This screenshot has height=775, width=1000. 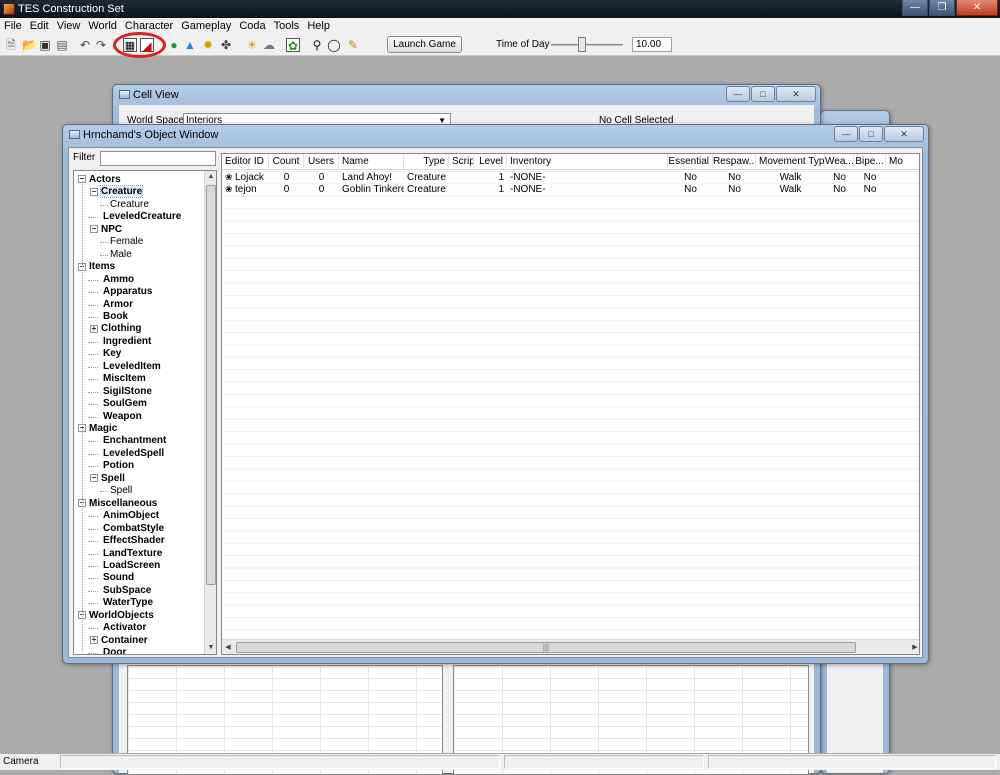 What do you see at coordinates (652, 44) in the screenshot?
I see `time-of-day-value: 10.00` at bounding box center [652, 44].